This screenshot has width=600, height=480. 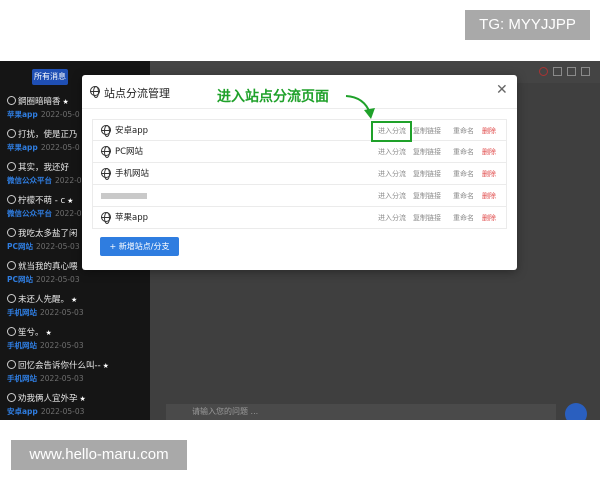 I want to click on site-name: 手机网站, so click(x=132, y=174).